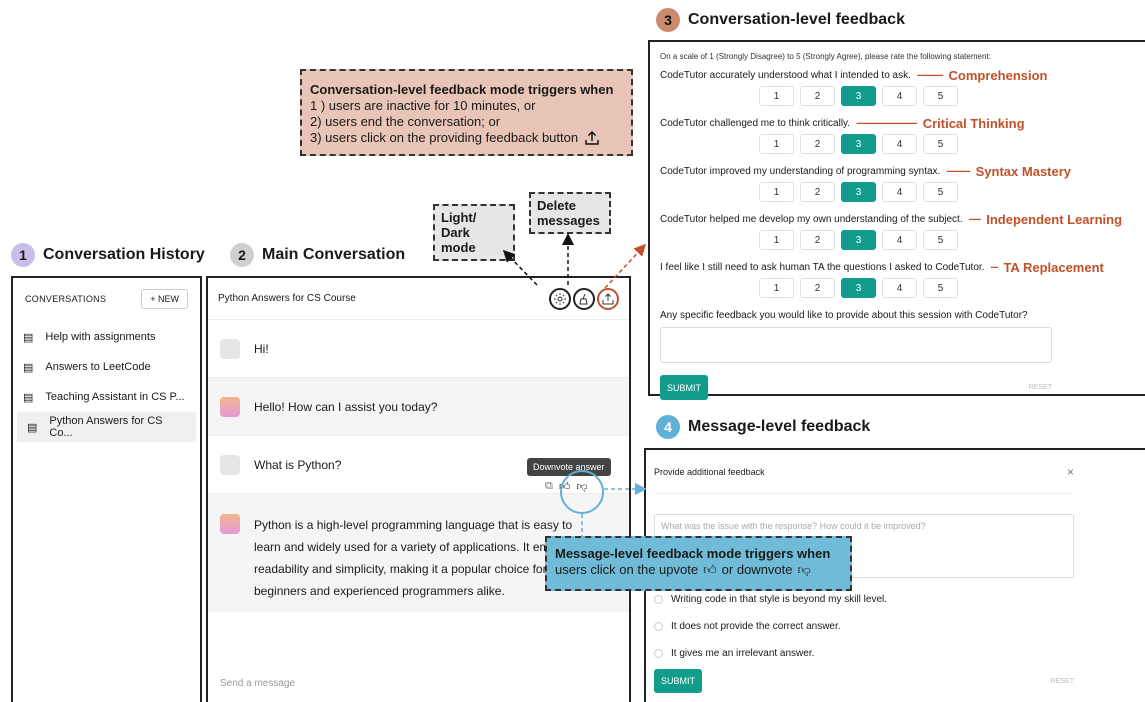 This screenshot has width=1145, height=702. What do you see at coordinates (856, 345) in the screenshot?
I see `feedback-textarea` at bounding box center [856, 345].